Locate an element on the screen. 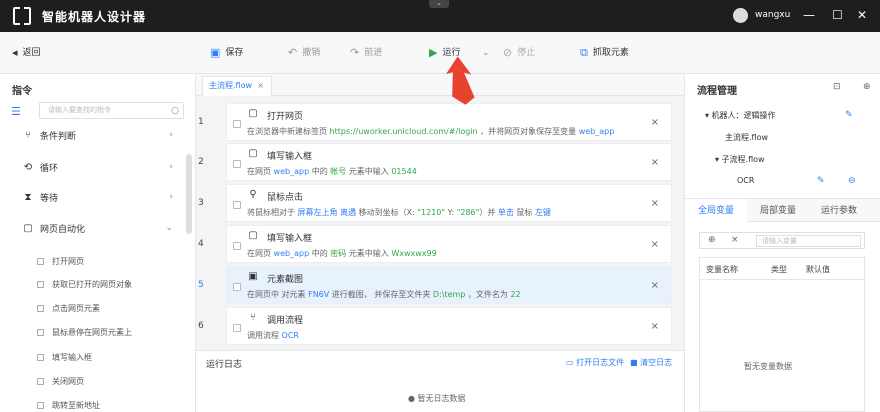 This screenshot has width=880, height=412. instruction-item: 填写输入框 is located at coordinates (64, 357).